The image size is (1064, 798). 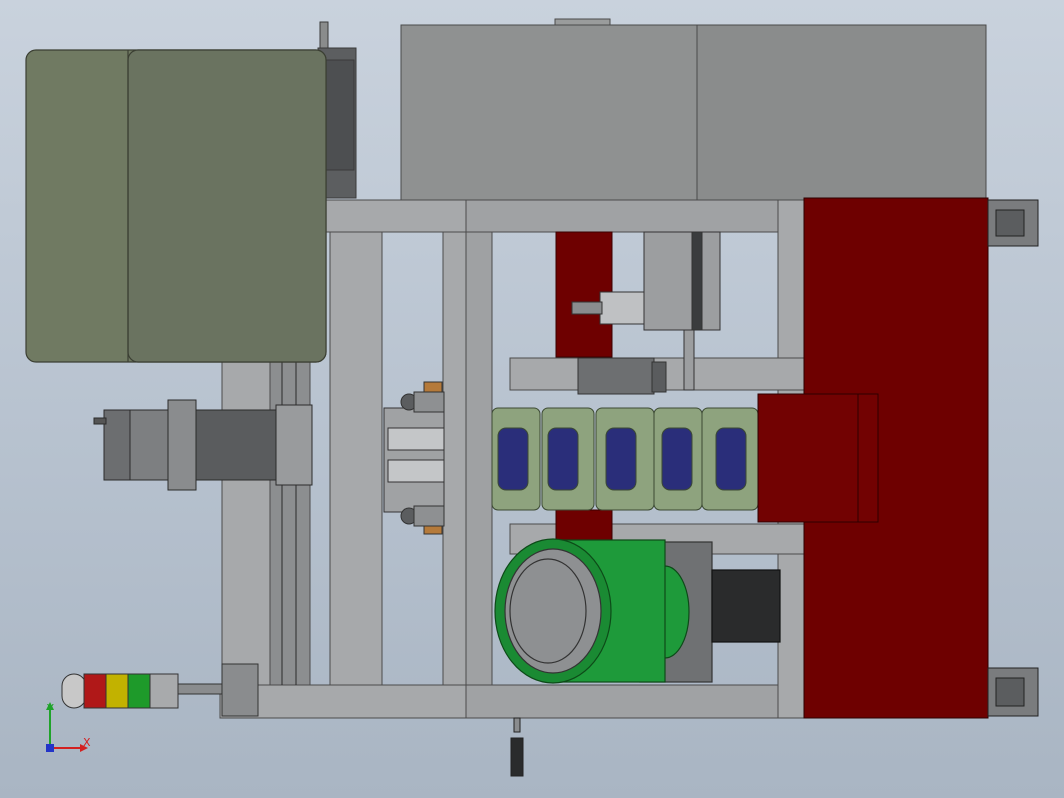 What do you see at coordinates (176, 206) in the screenshot?
I see `electrical-cabinet` at bounding box center [176, 206].